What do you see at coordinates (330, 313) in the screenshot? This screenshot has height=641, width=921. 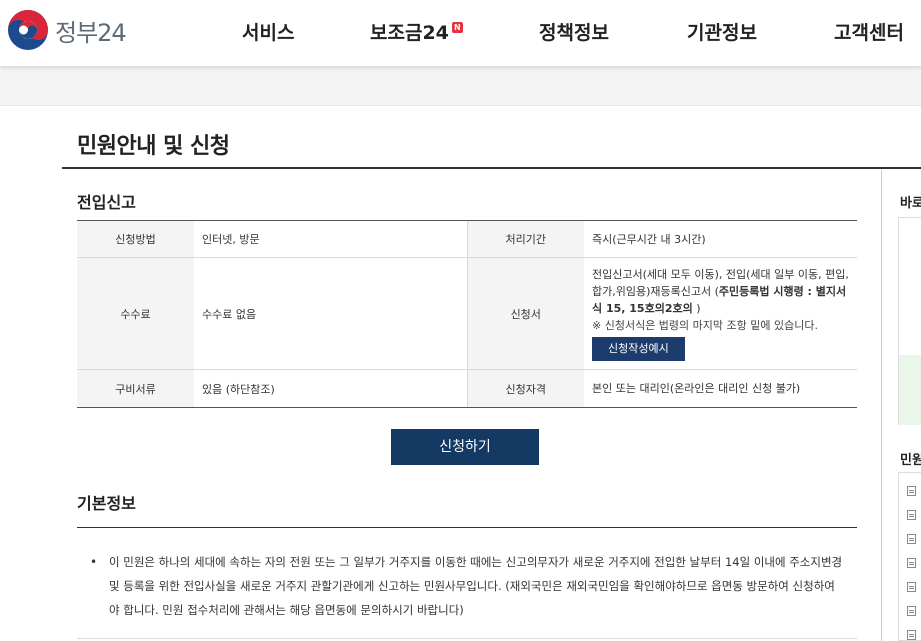 I see `fee-value: 수수료 없음` at bounding box center [330, 313].